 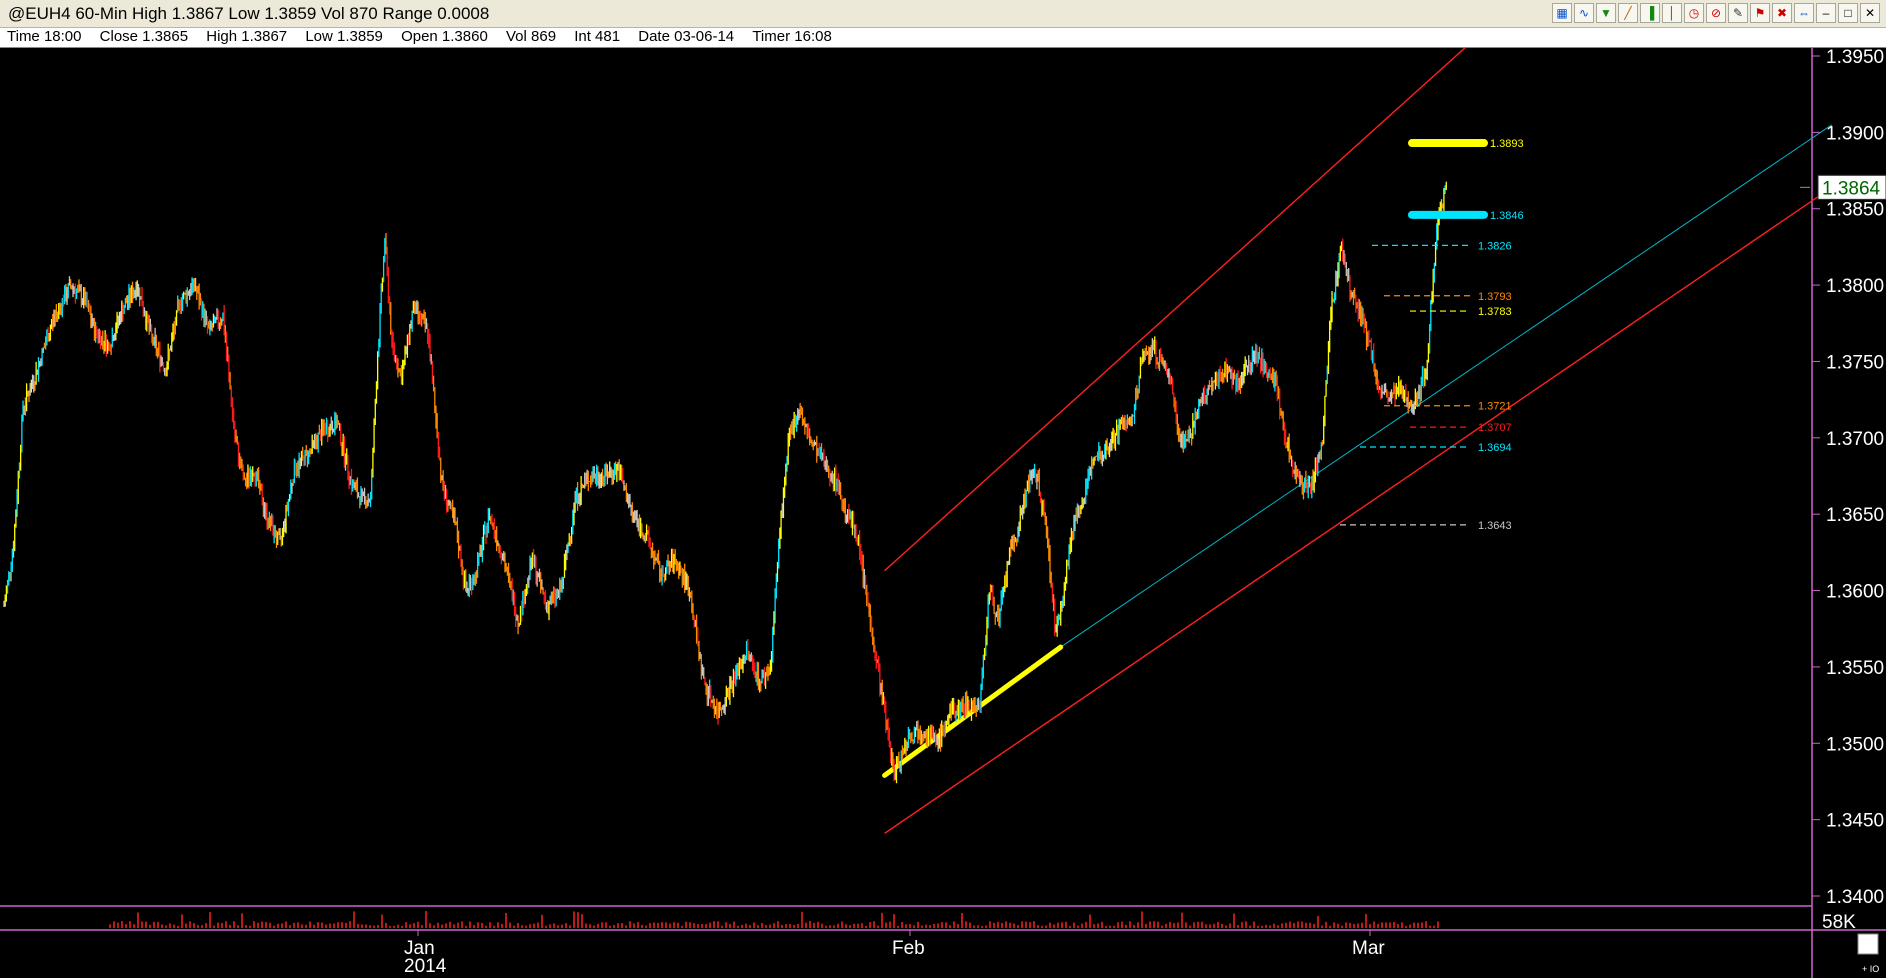 What do you see at coordinates (1495, 407) in the screenshot?
I see `level-label: 1.3721` at bounding box center [1495, 407].